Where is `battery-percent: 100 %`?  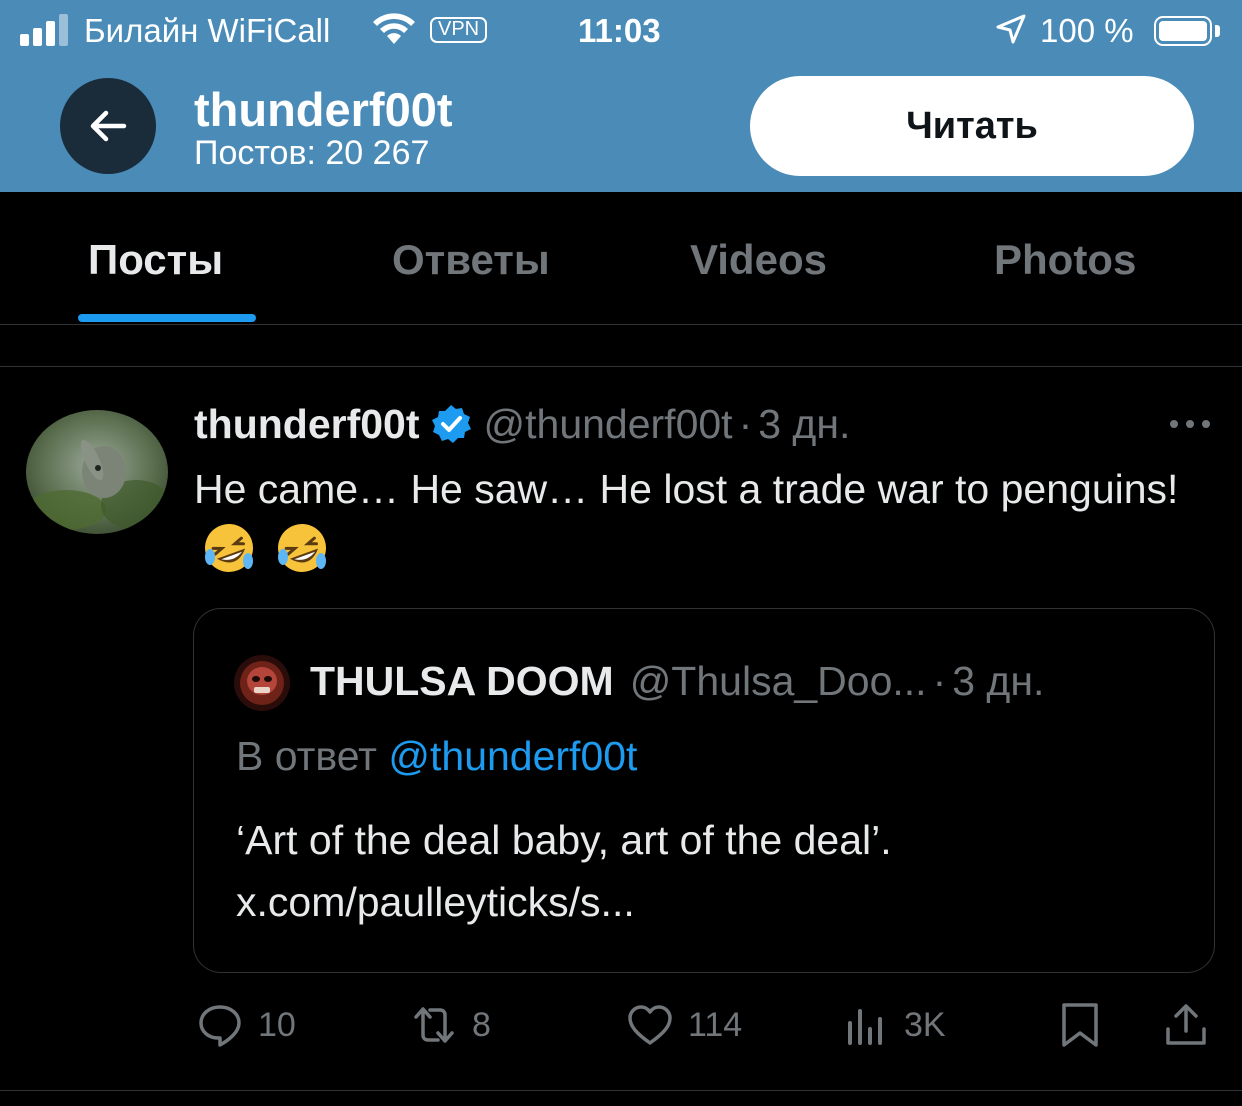 battery-percent: 100 % is located at coordinates (1087, 30).